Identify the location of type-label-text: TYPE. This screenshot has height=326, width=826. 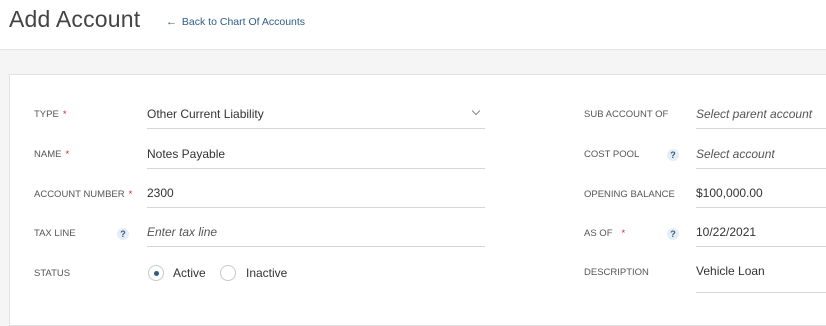
(46, 114).